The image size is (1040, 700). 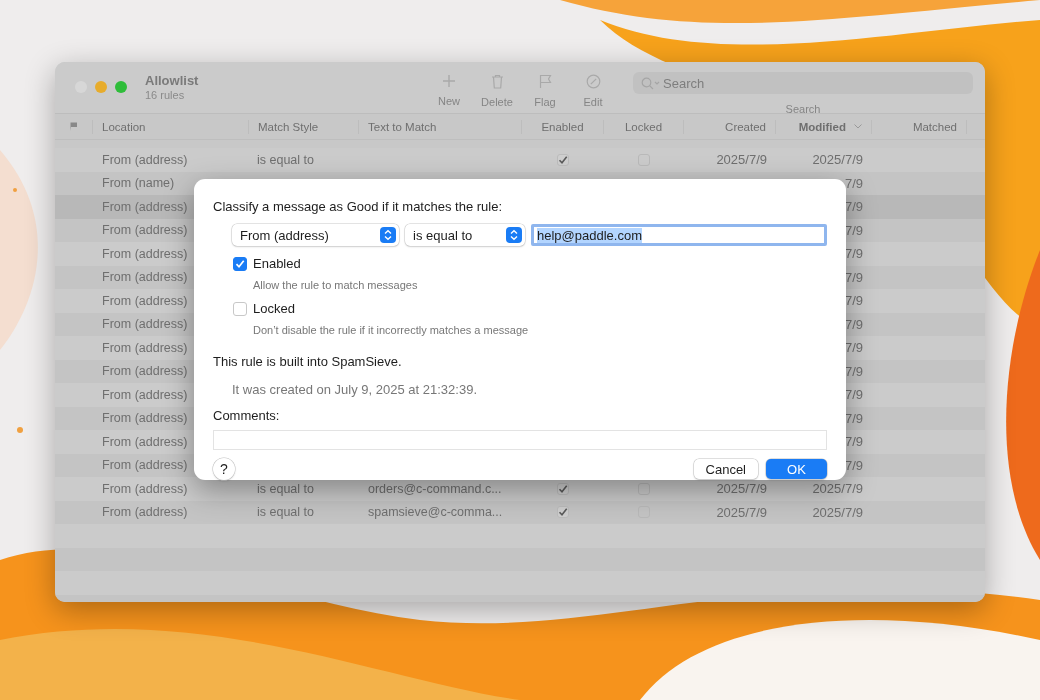 What do you see at coordinates (138, 183) in the screenshot?
I see `table-cell: From (name)` at bounding box center [138, 183].